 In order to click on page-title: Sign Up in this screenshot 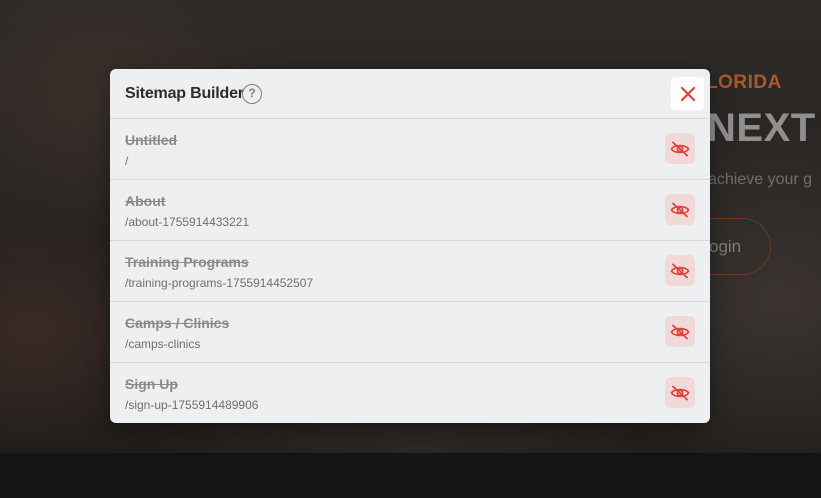, I will do `click(151, 384)`.